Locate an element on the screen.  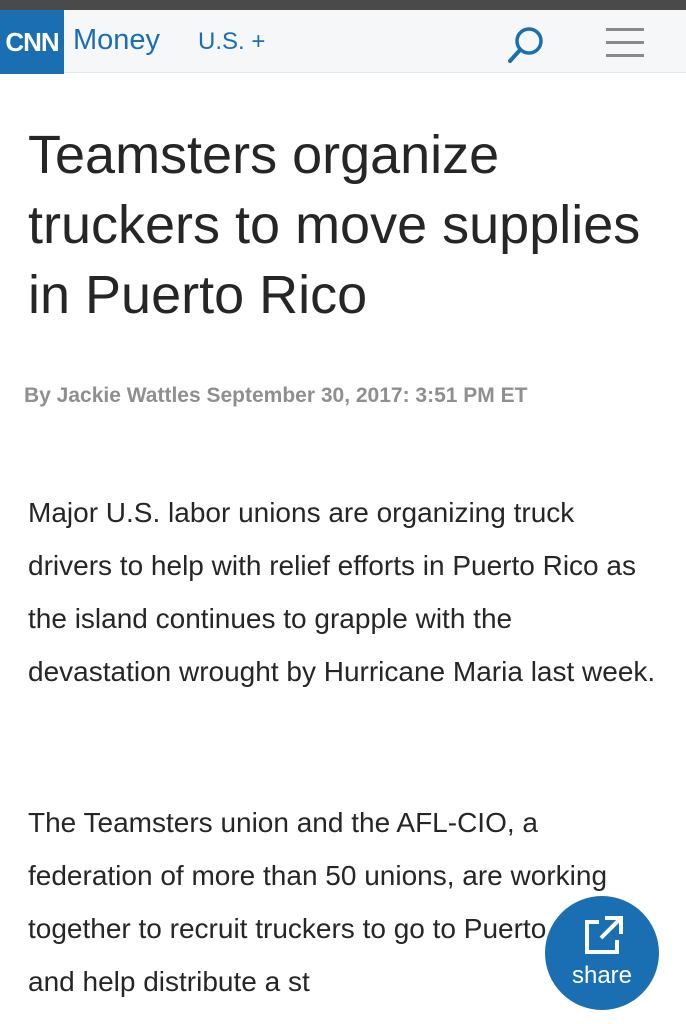
share-button: share is located at coordinates (602, 953).